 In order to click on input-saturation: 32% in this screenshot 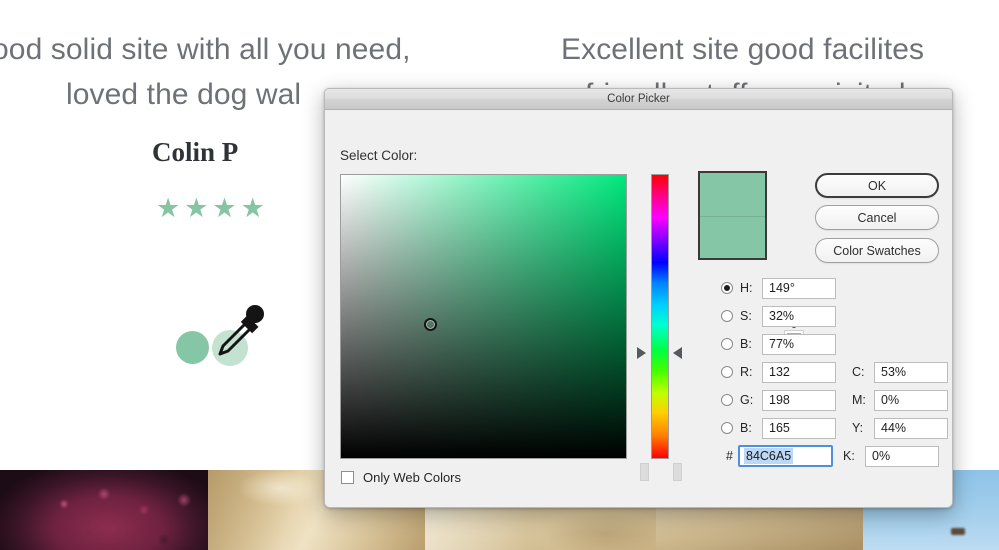, I will do `click(799, 316)`.